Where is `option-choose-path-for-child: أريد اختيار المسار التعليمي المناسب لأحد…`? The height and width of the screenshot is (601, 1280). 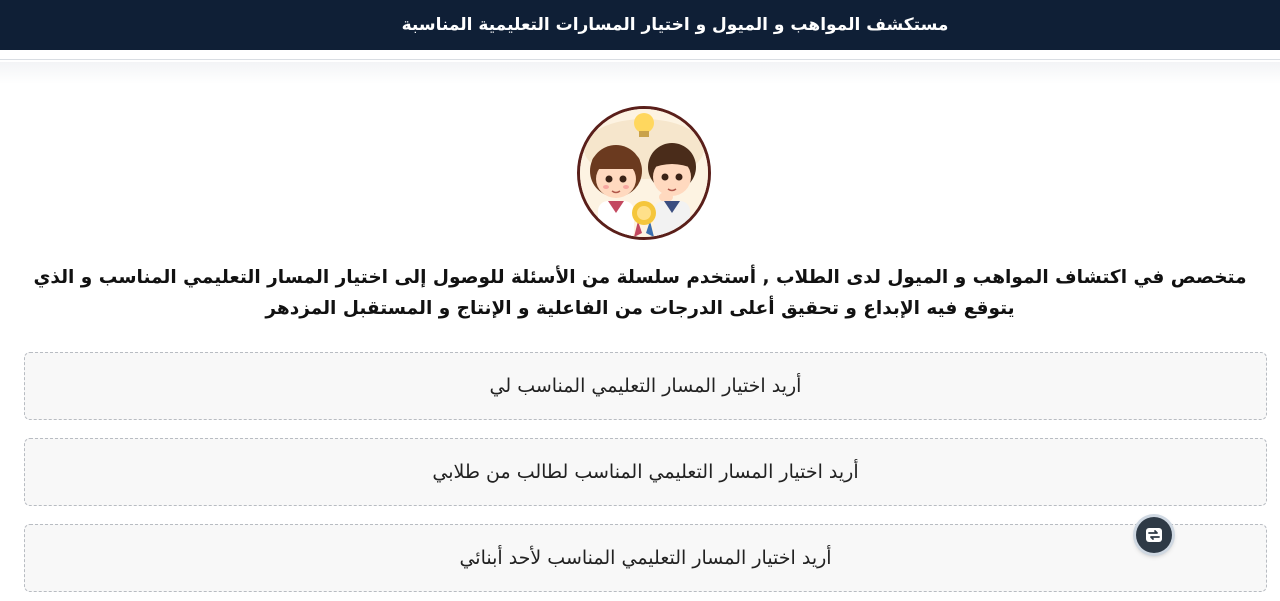
option-choose-path-for-child: أريد اختيار المسار التعليمي المناسب لأحد… is located at coordinates (645, 558).